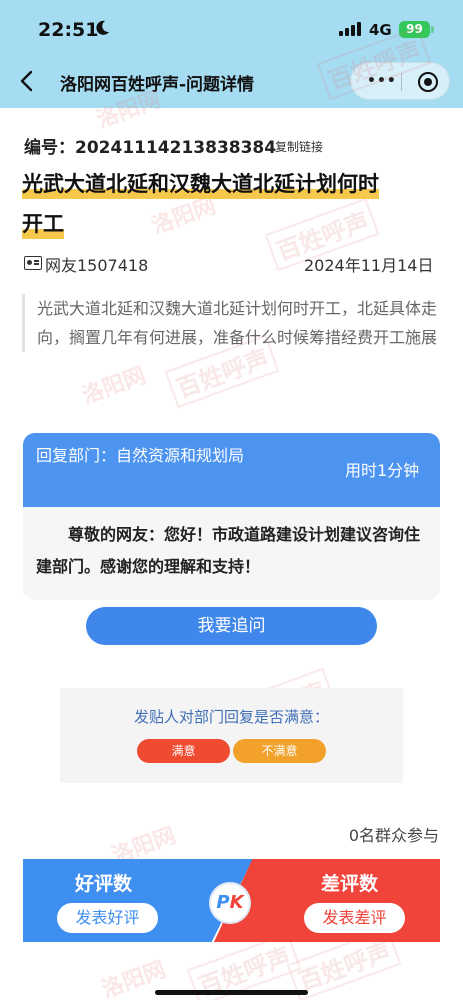 Image resolution: width=463 pixels, height=1000 pixels. Describe the element at coordinates (150, 148) in the screenshot. I see `post-number: 编号：20241114213838384` at that location.